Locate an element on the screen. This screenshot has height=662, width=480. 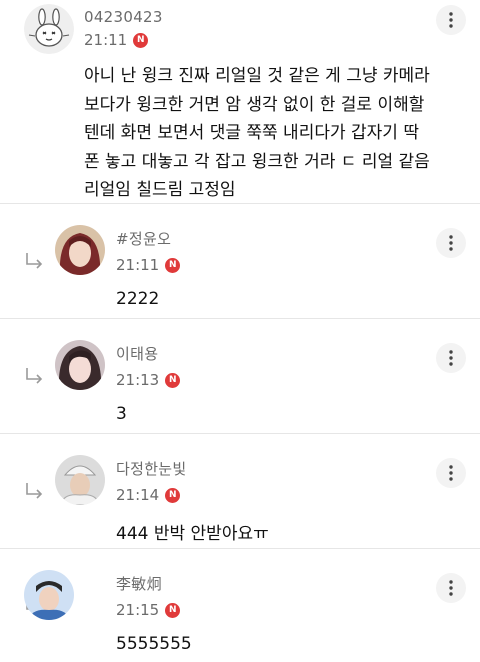
comment-author: 李敏炯 is located at coordinates (139, 583).